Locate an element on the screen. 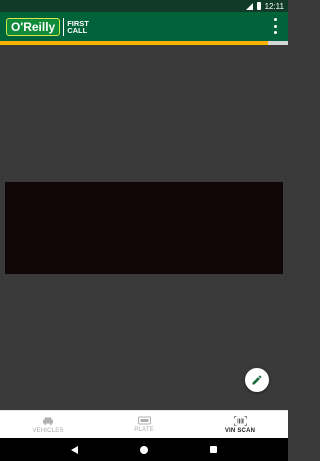 Image resolution: width=320 pixels, height=461 pixels. app-bar: O'Reilly FIRST CALL is located at coordinates (144, 26).